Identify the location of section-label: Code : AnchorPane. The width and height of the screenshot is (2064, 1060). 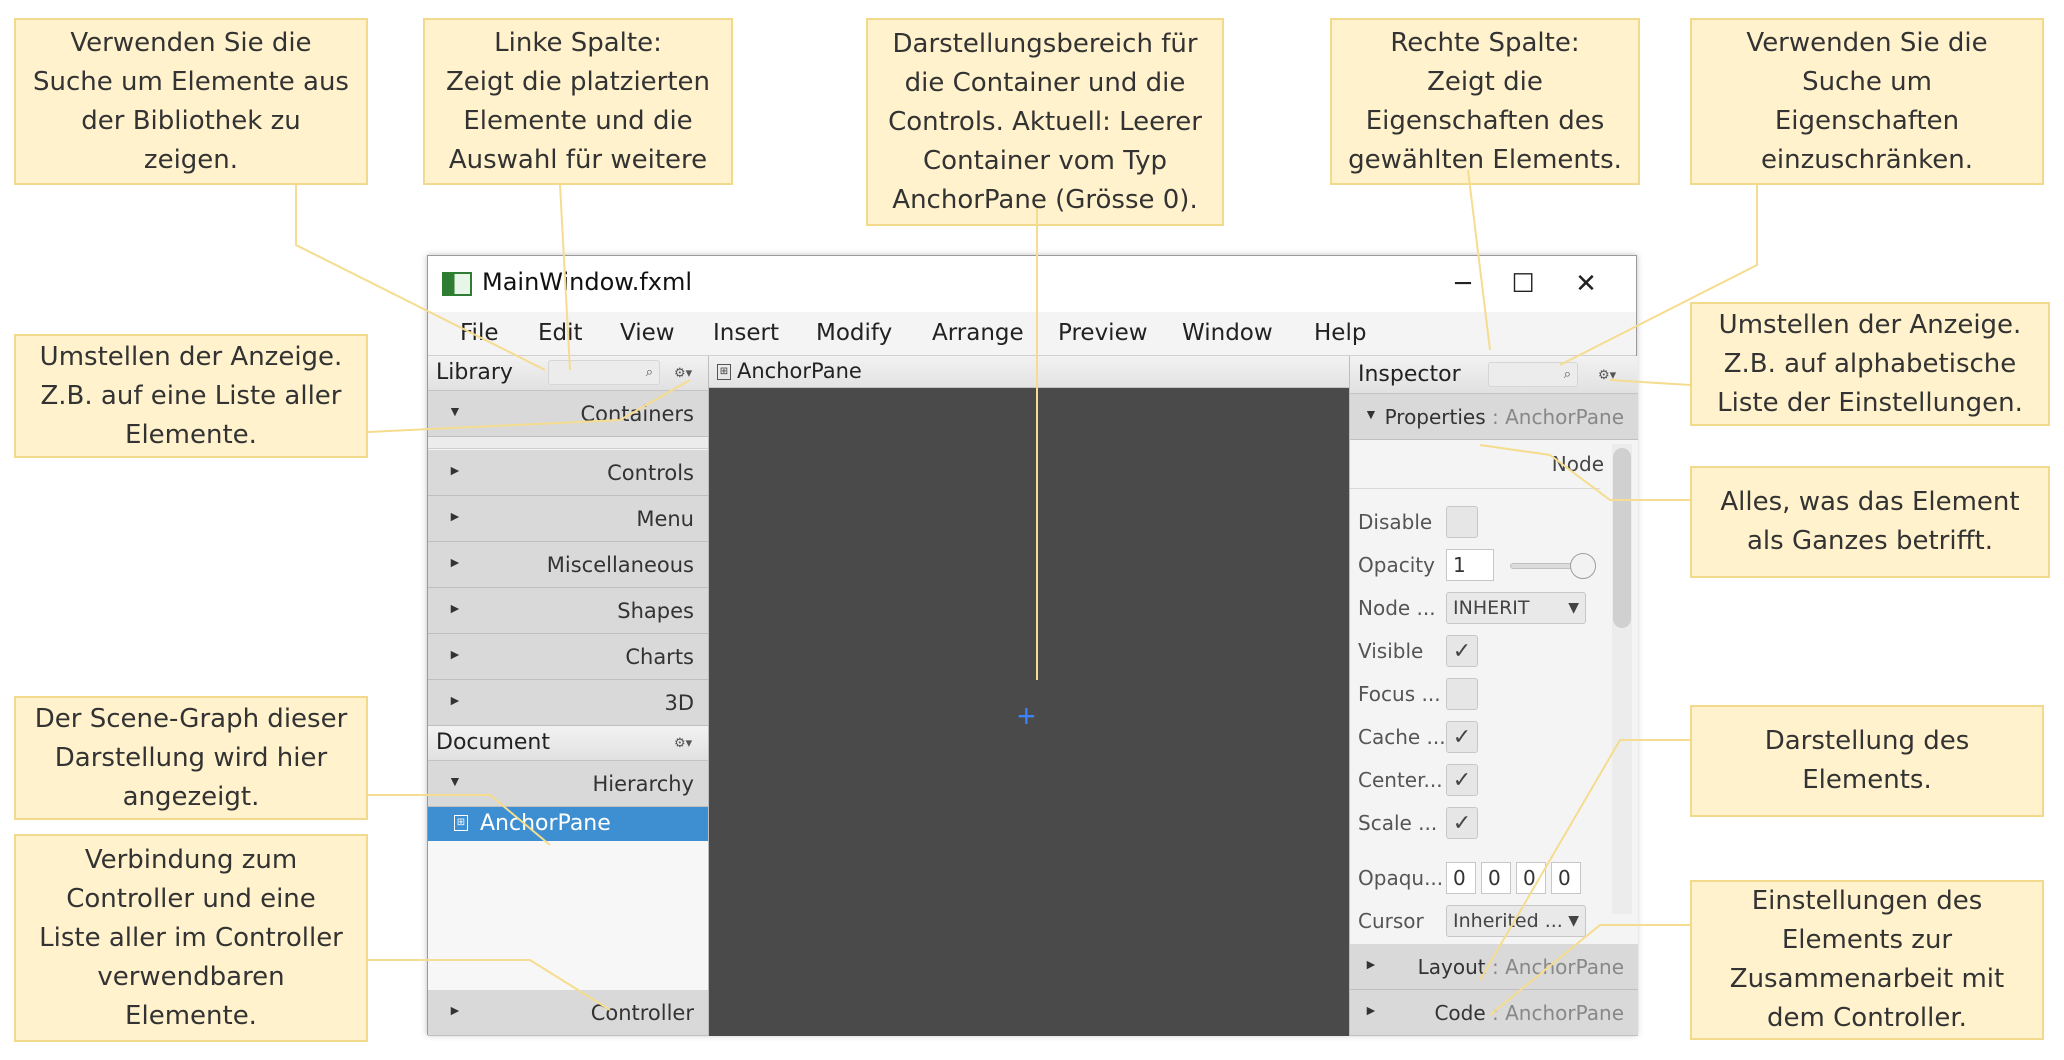
(1529, 1013).